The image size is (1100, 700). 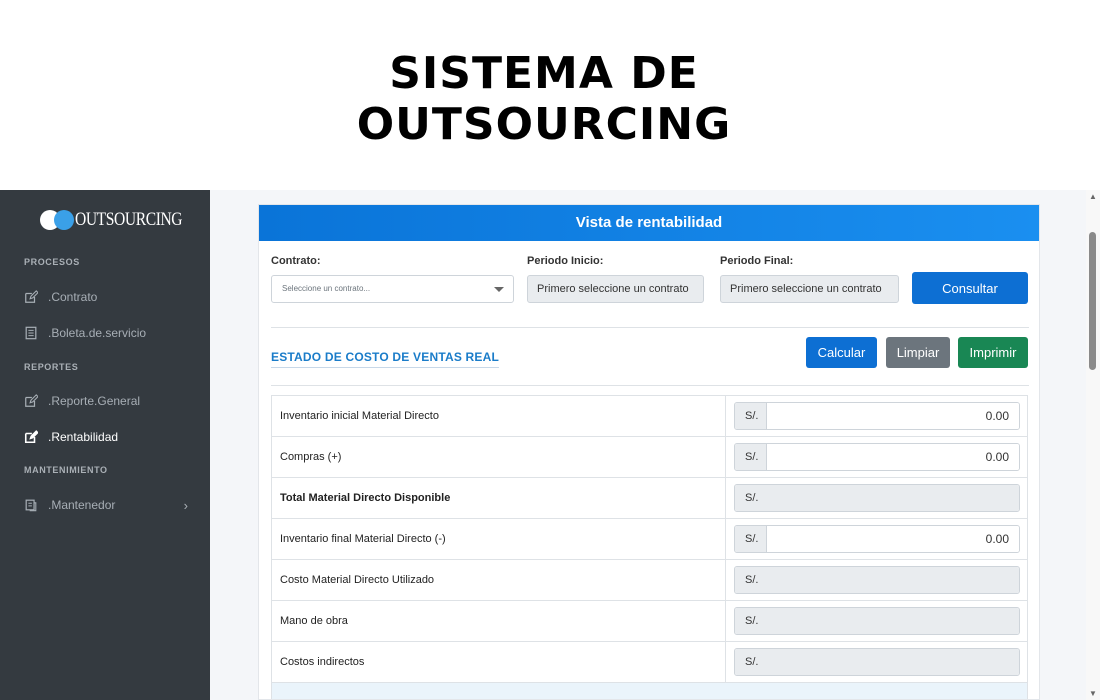 I want to click on consultar-button: Consultar, so click(x=970, y=288).